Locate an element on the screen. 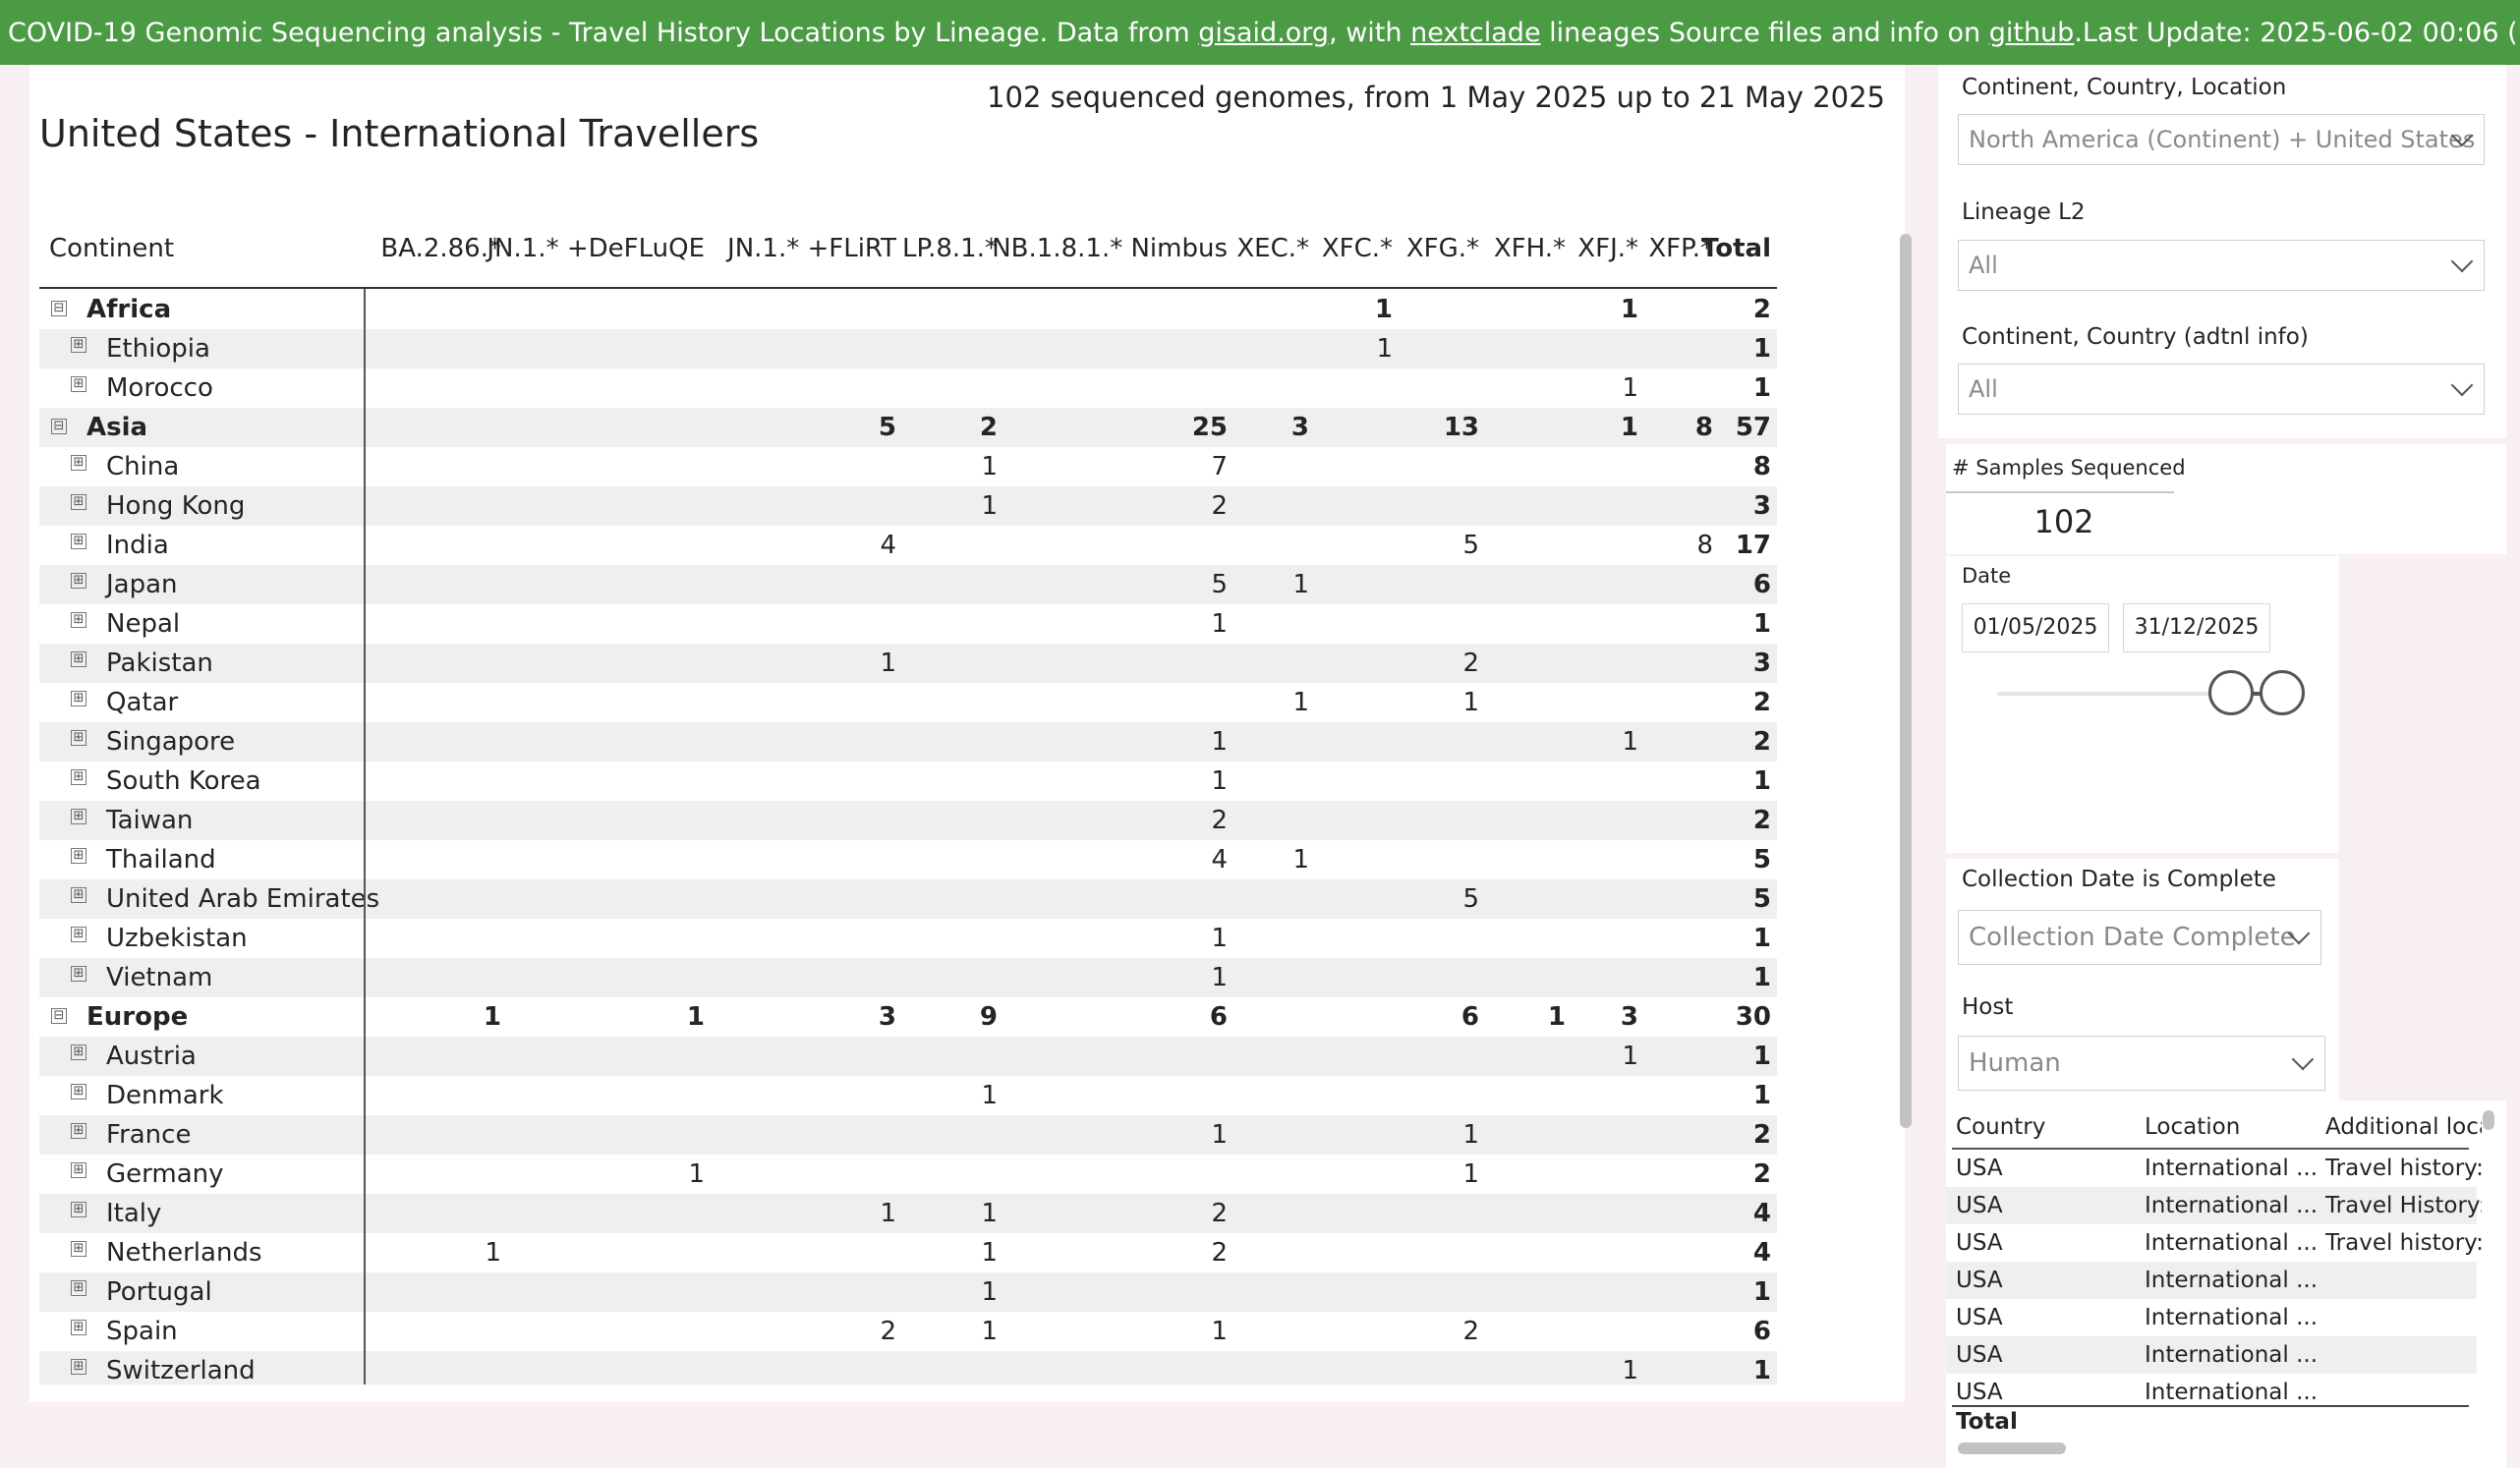  github-link: github is located at coordinates (2032, 33).